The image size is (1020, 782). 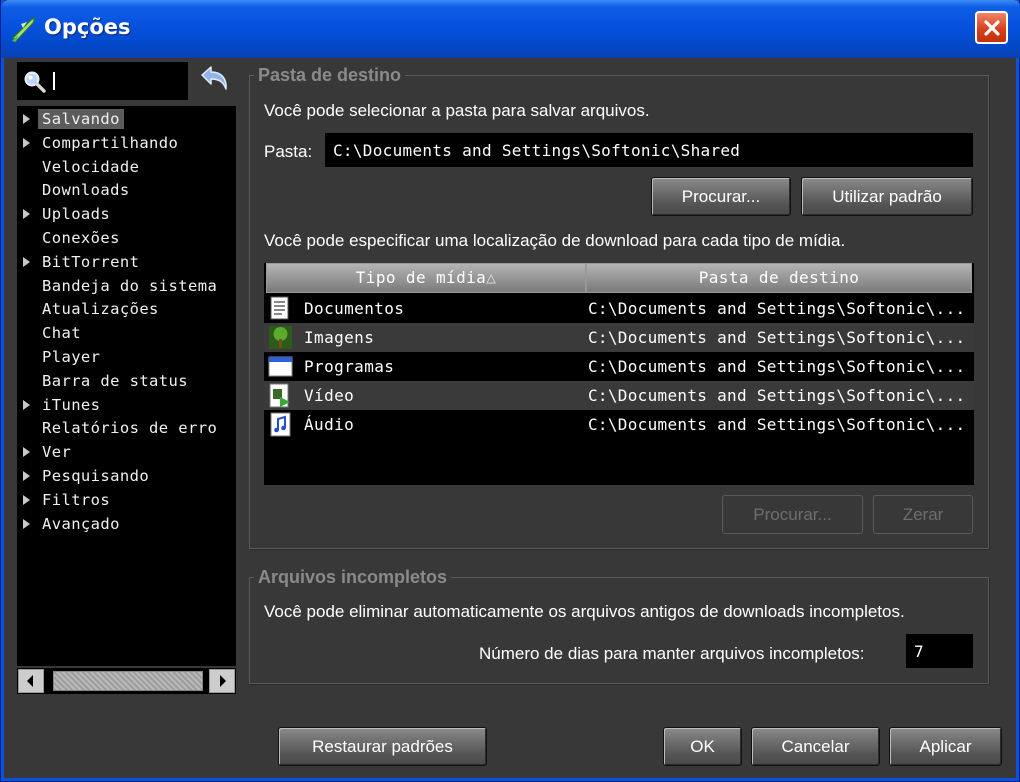 What do you see at coordinates (991, 27) in the screenshot?
I see `close-button` at bounding box center [991, 27].